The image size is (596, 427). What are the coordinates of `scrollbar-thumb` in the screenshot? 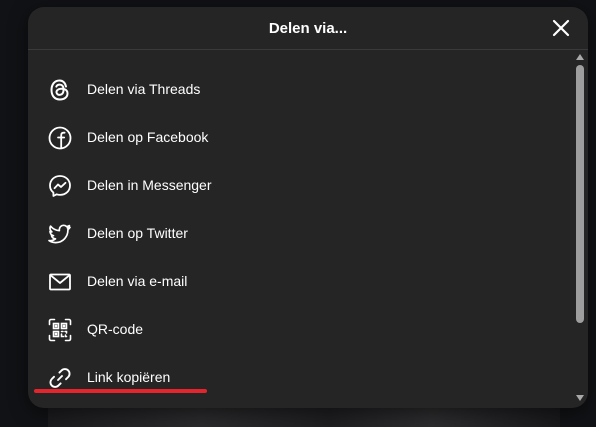 It's located at (580, 194).